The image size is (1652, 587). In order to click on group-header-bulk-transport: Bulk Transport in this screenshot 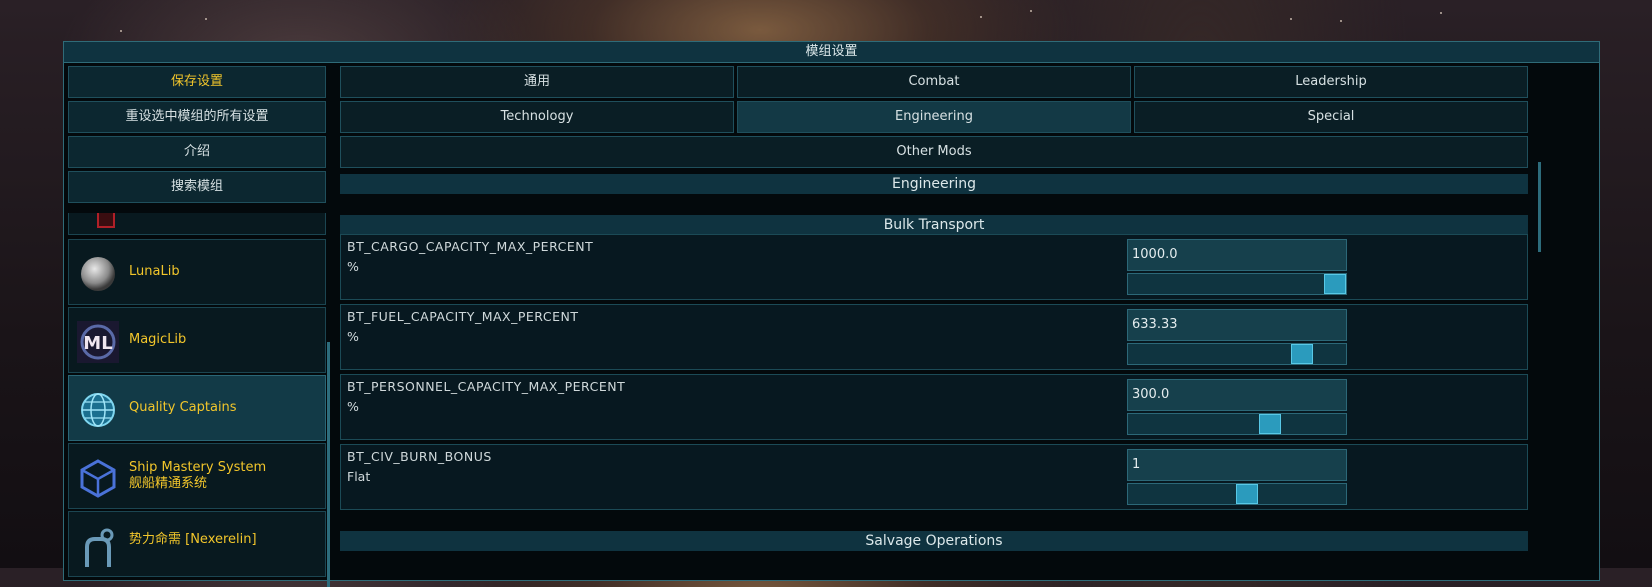, I will do `click(934, 225)`.